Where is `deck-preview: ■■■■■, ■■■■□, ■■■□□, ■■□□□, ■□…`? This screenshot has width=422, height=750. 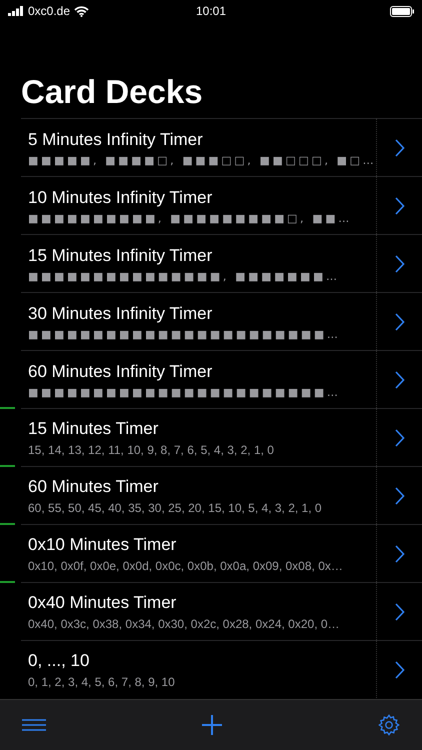 deck-preview: ■■■■■, ■■■■□, ■■■□□, ■■□□□, ■□… is located at coordinates (202, 160).